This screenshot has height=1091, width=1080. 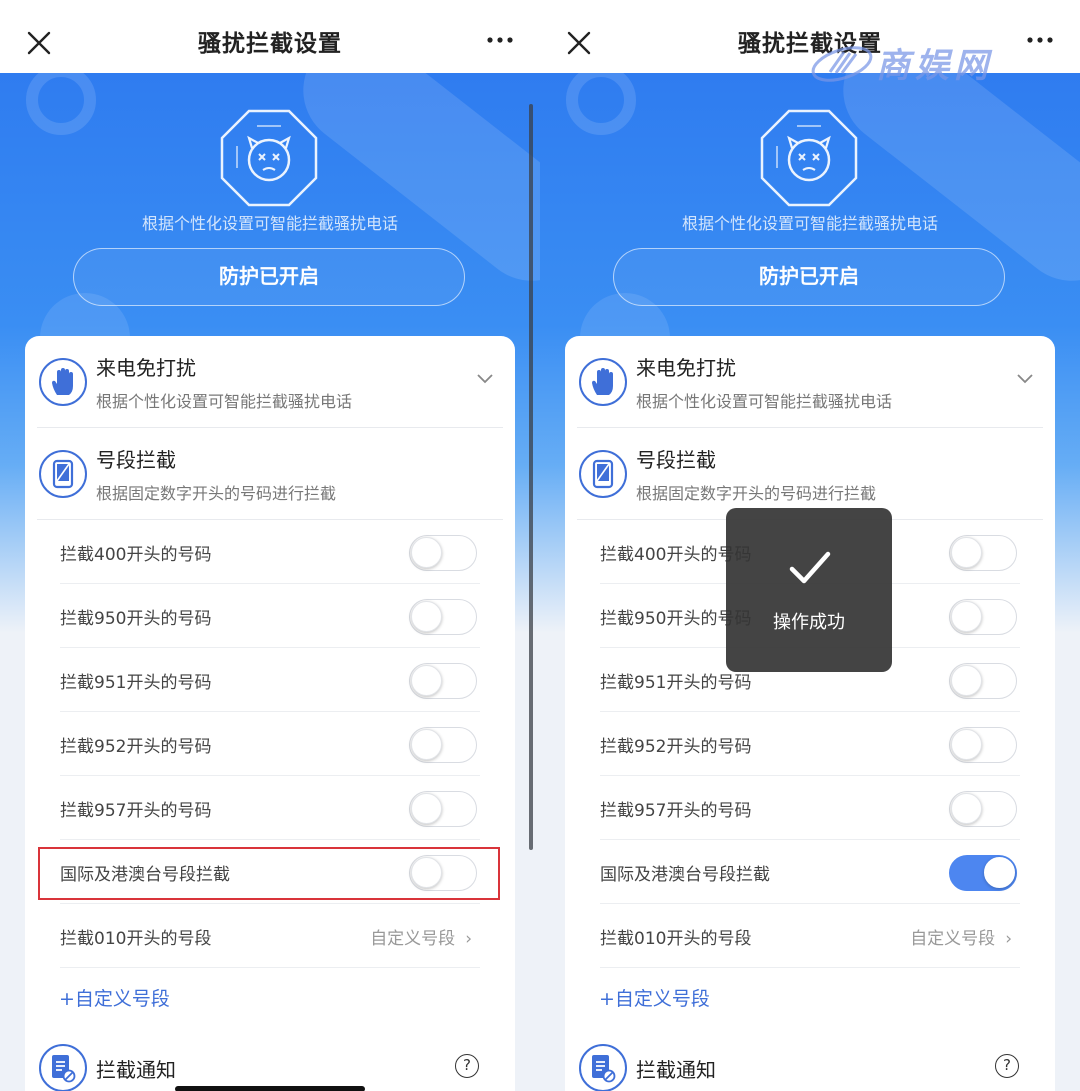 I want to click on home-indicator, so click(x=270, y=1088).